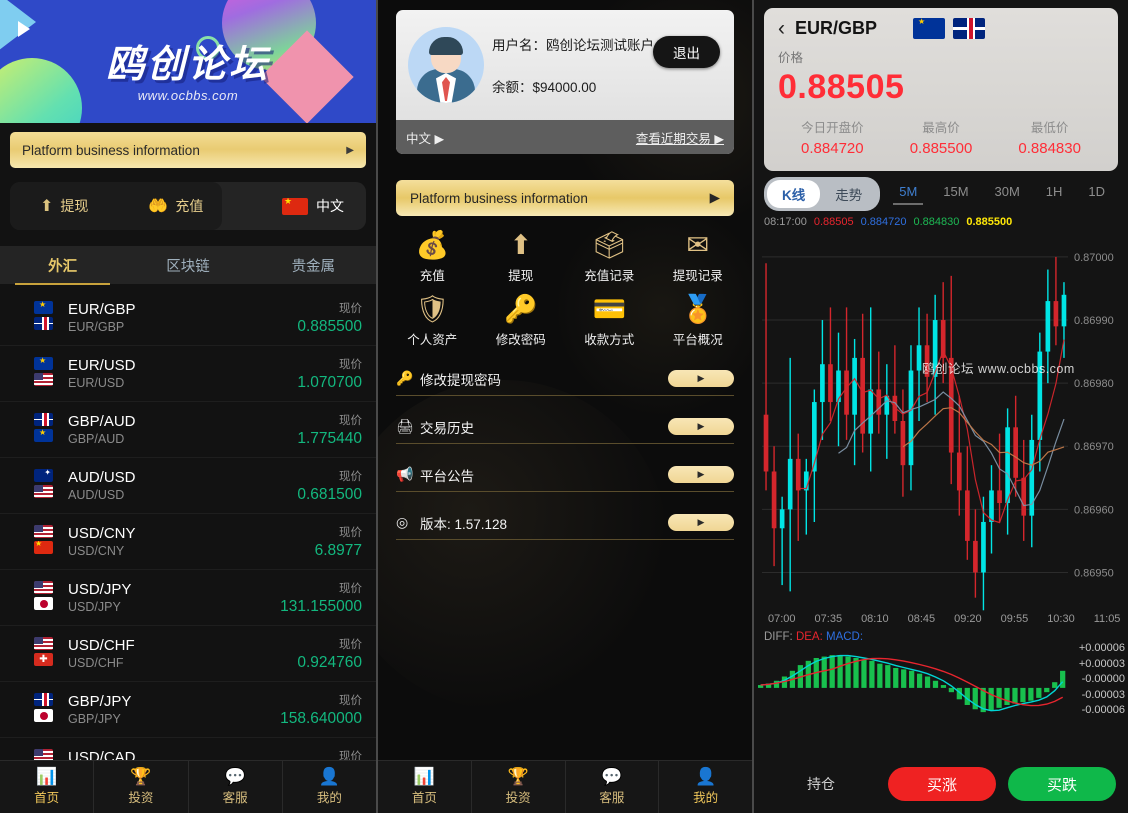 Image resolution: width=1128 pixels, height=813 pixels. What do you see at coordinates (1062, 784) in the screenshot?
I see `buy-down-button: 买跌` at bounding box center [1062, 784].